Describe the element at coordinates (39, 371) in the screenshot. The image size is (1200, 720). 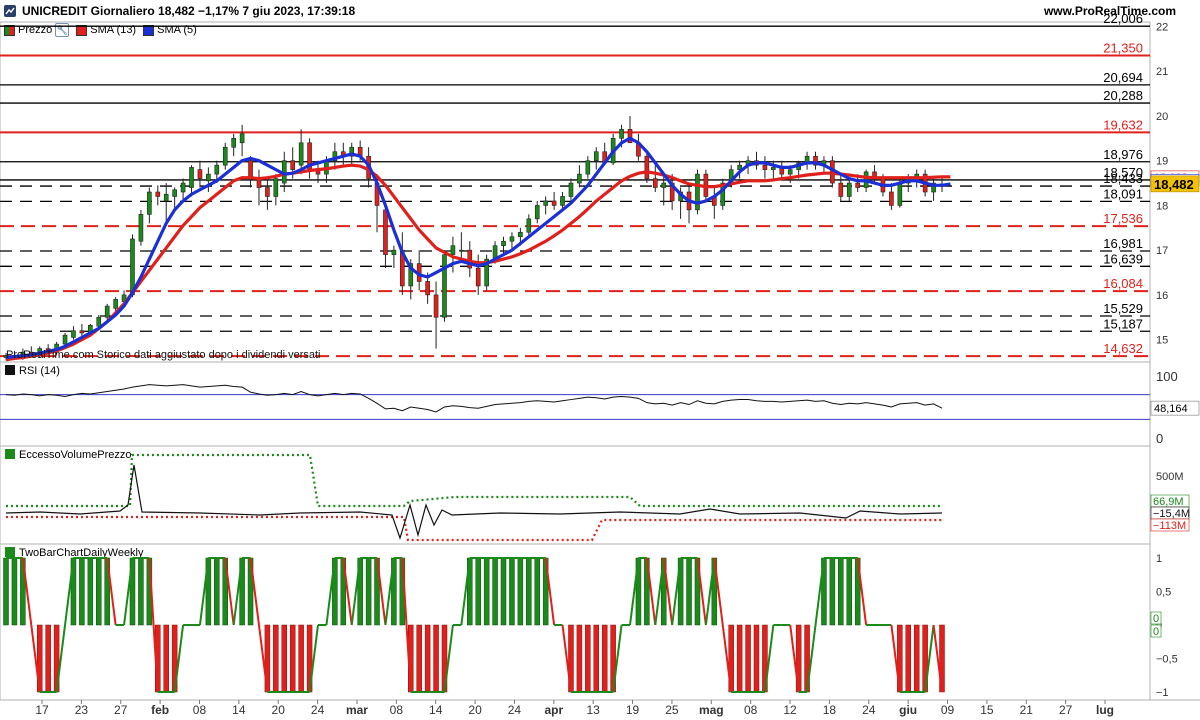
I see `rsi-panel-title: RSI (14)` at that location.